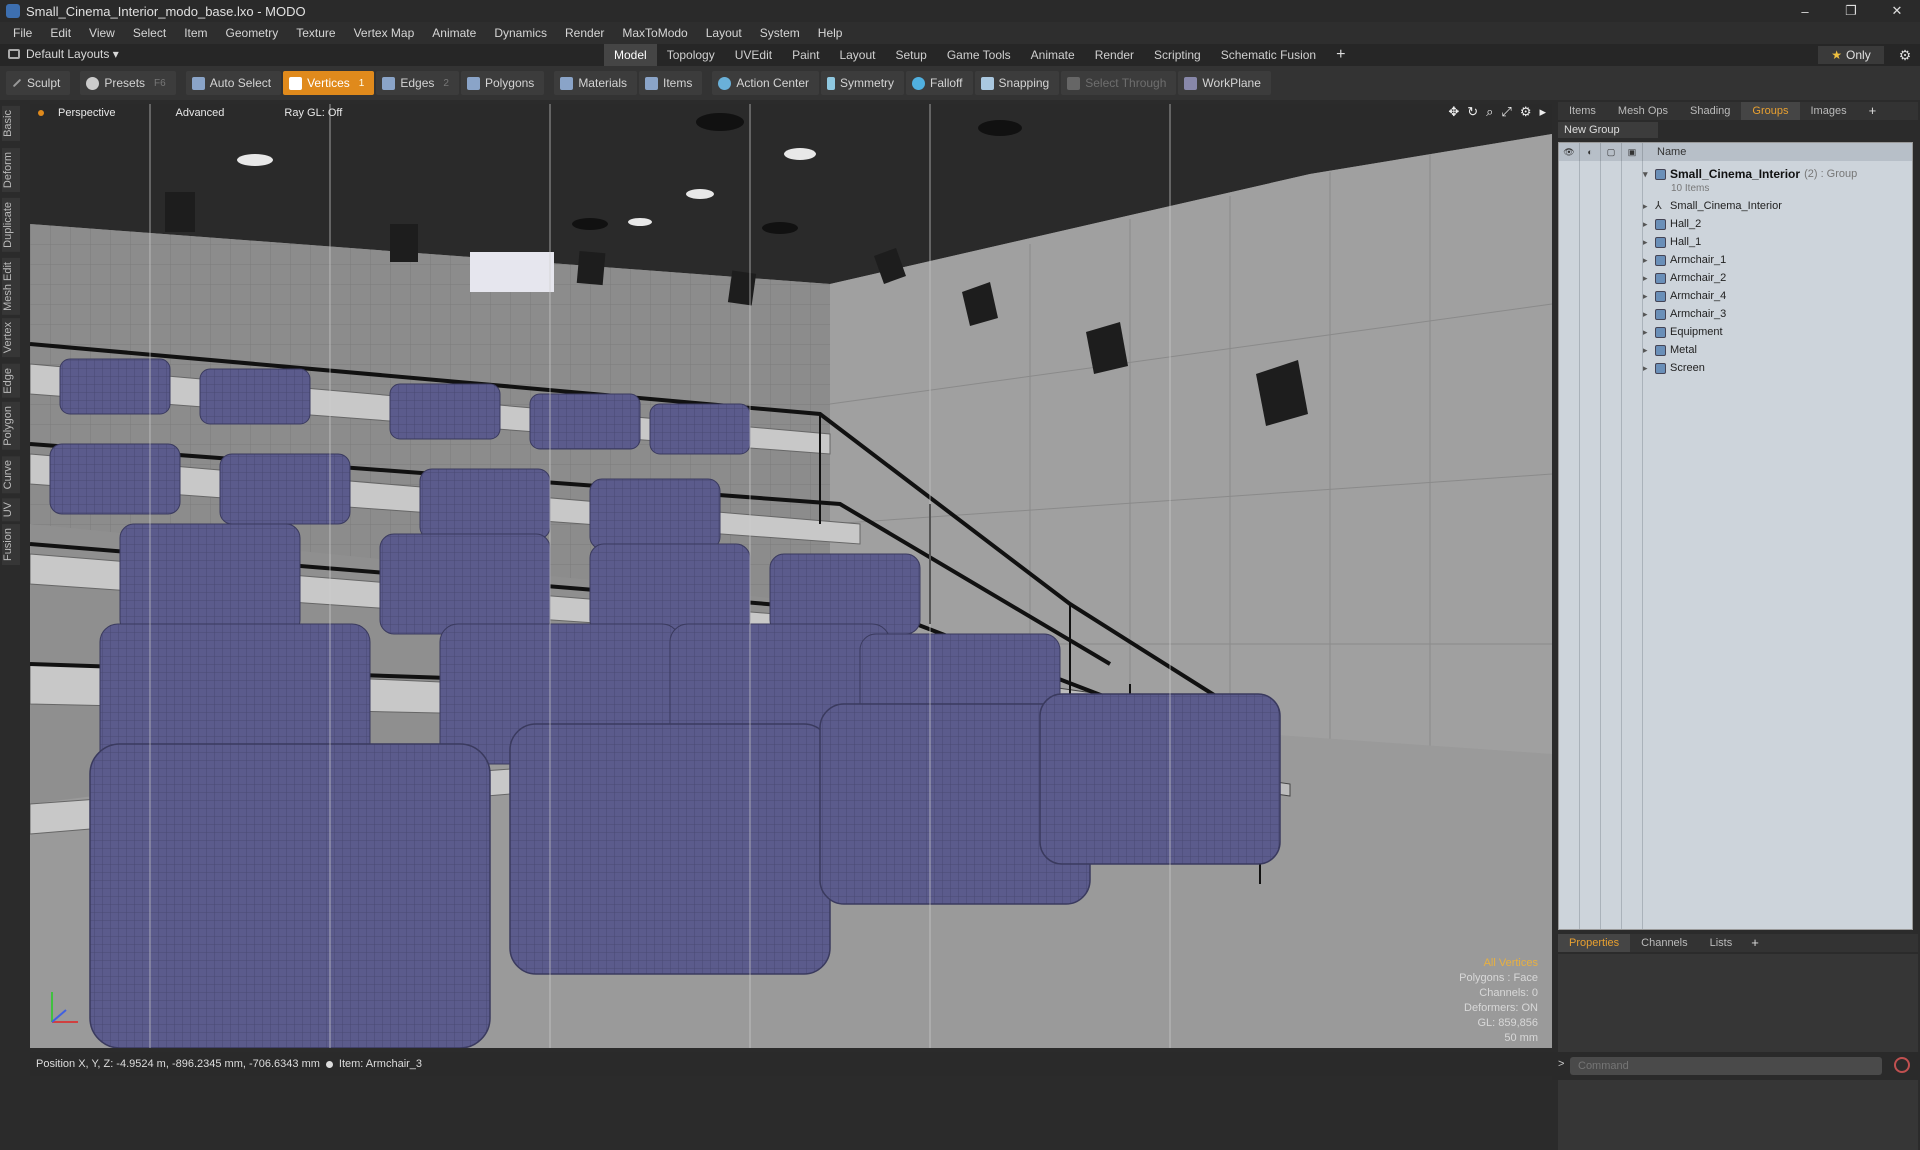  Describe the element at coordinates (1829, 111) in the screenshot. I see `tab-images: Images` at that location.